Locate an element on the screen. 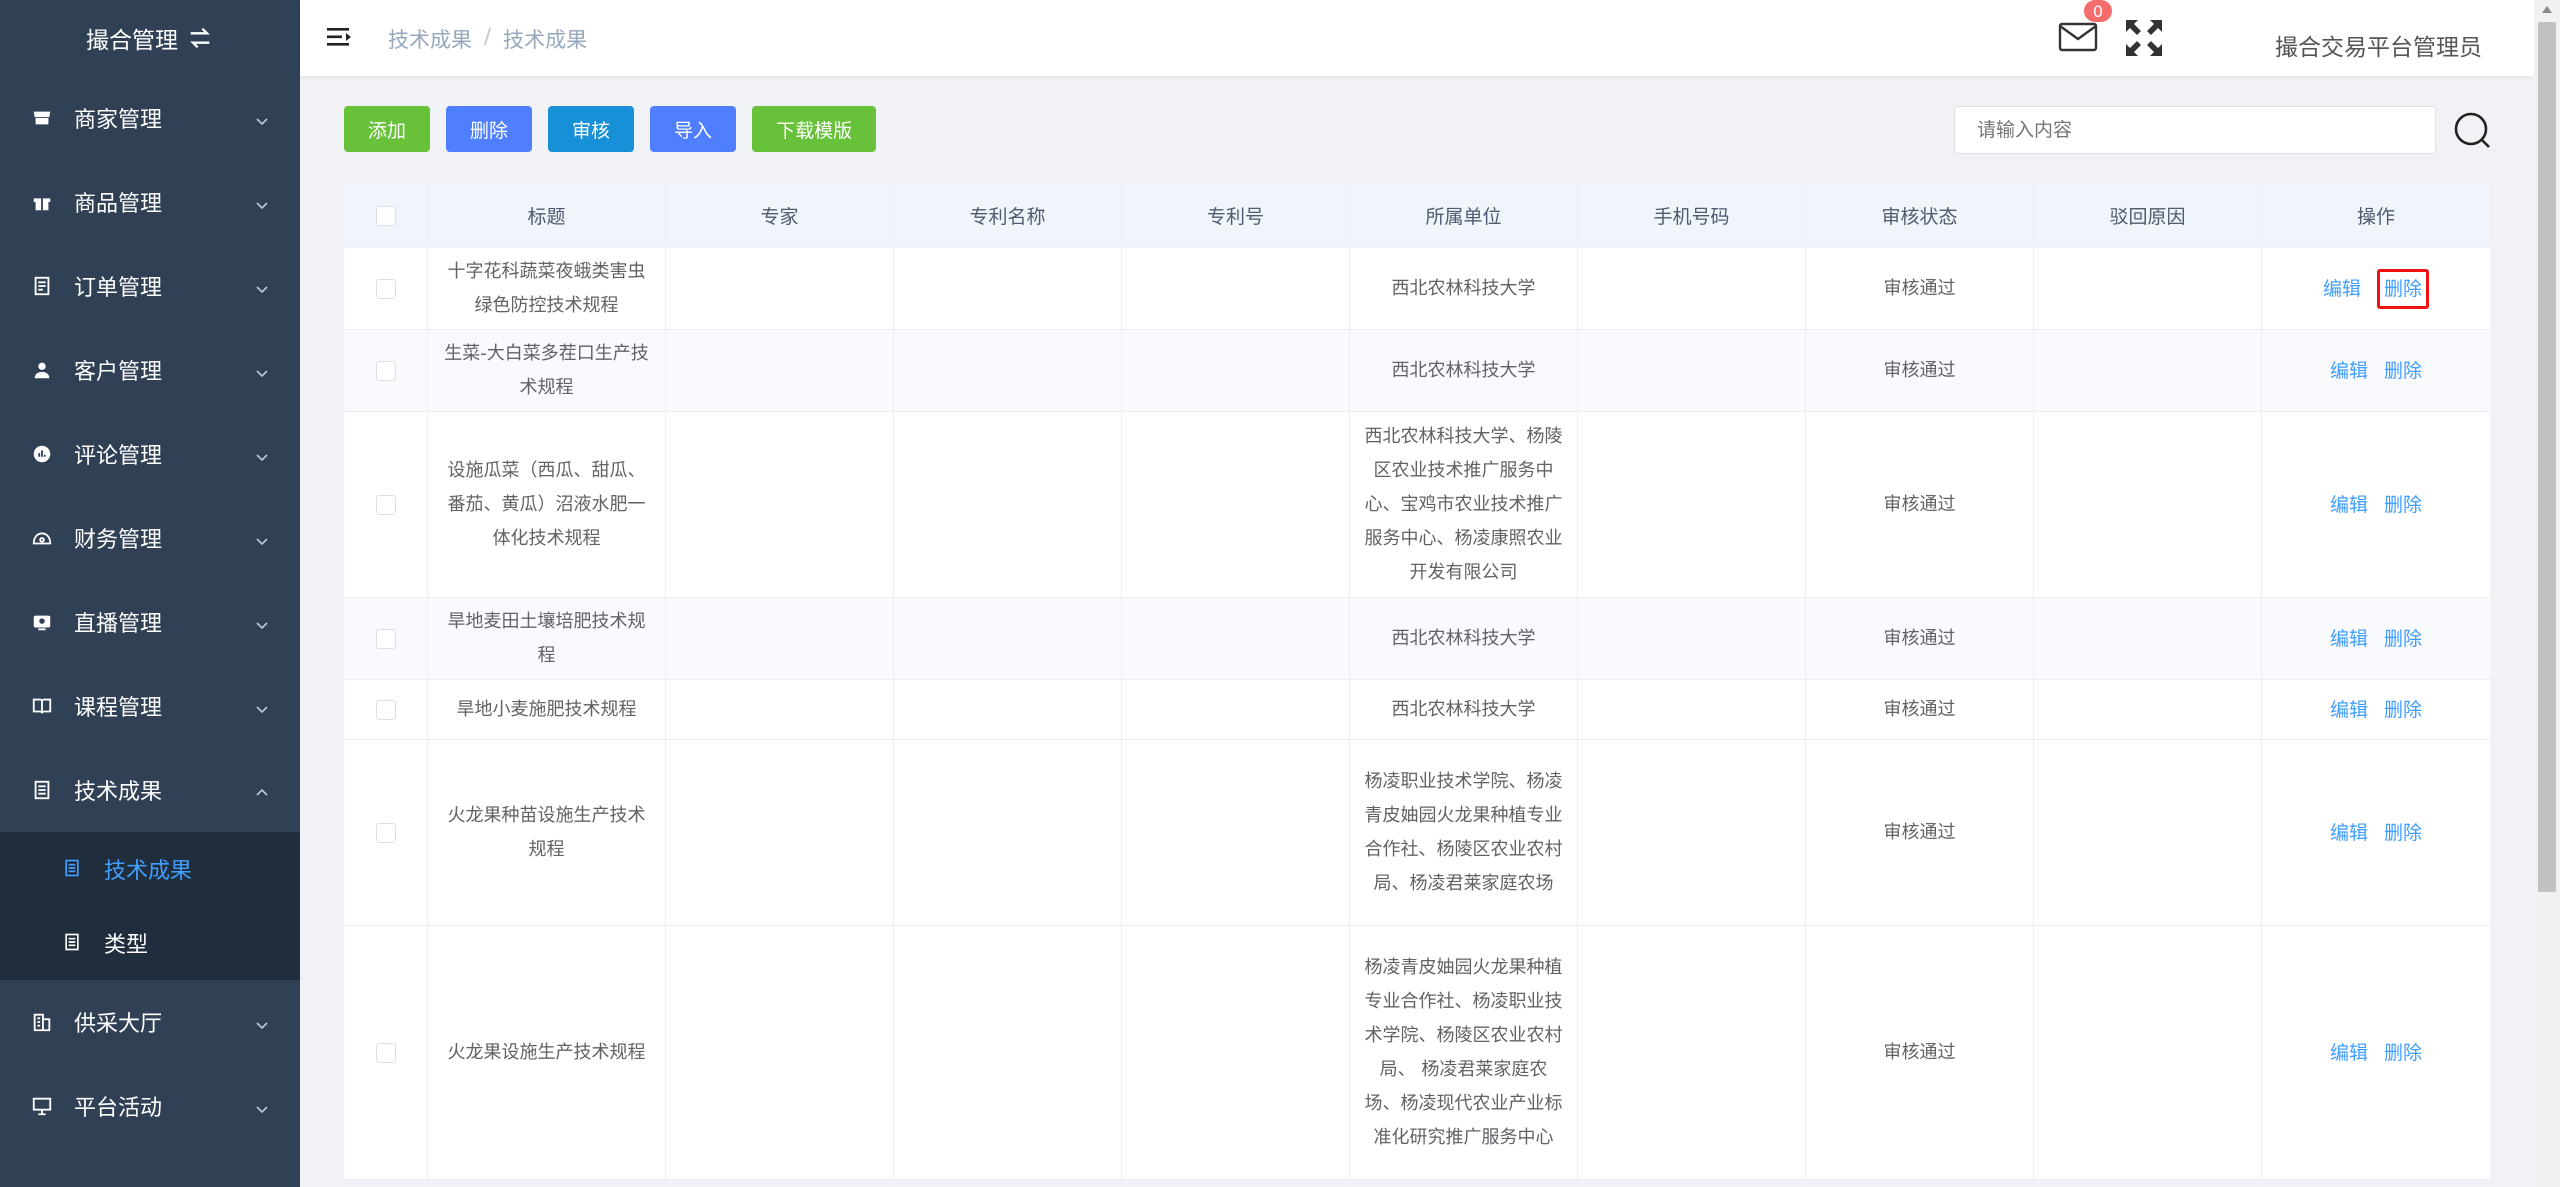 This screenshot has height=1187, width=2560. fullscreen-icon is located at coordinates (2144, 38).